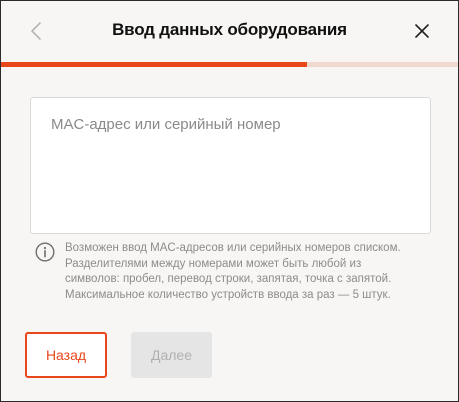 The width and height of the screenshot is (459, 402). I want to click on progress-bar-fill, so click(154, 64).